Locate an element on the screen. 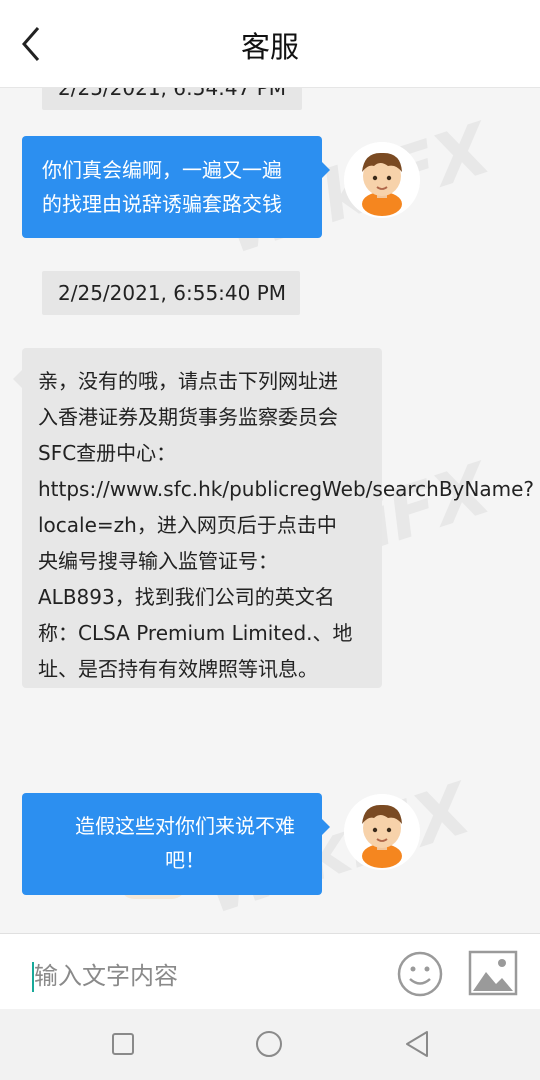 Image resolution: width=540 pixels, height=1080 pixels. message-line: SFC查册中心： is located at coordinates (107, 453).